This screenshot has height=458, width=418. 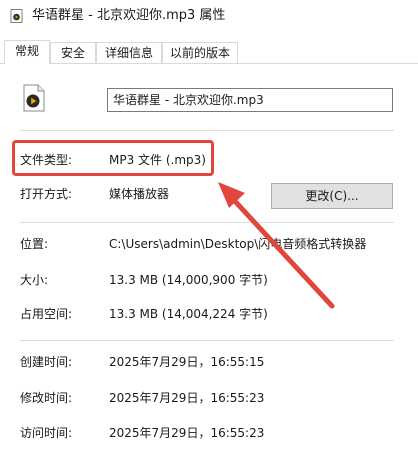 What do you see at coordinates (238, 244) in the screenshot?
I see `location-value: C:\Users\admin\Desktop\闪电音频格式转换器` at bounding box center [238, 244].